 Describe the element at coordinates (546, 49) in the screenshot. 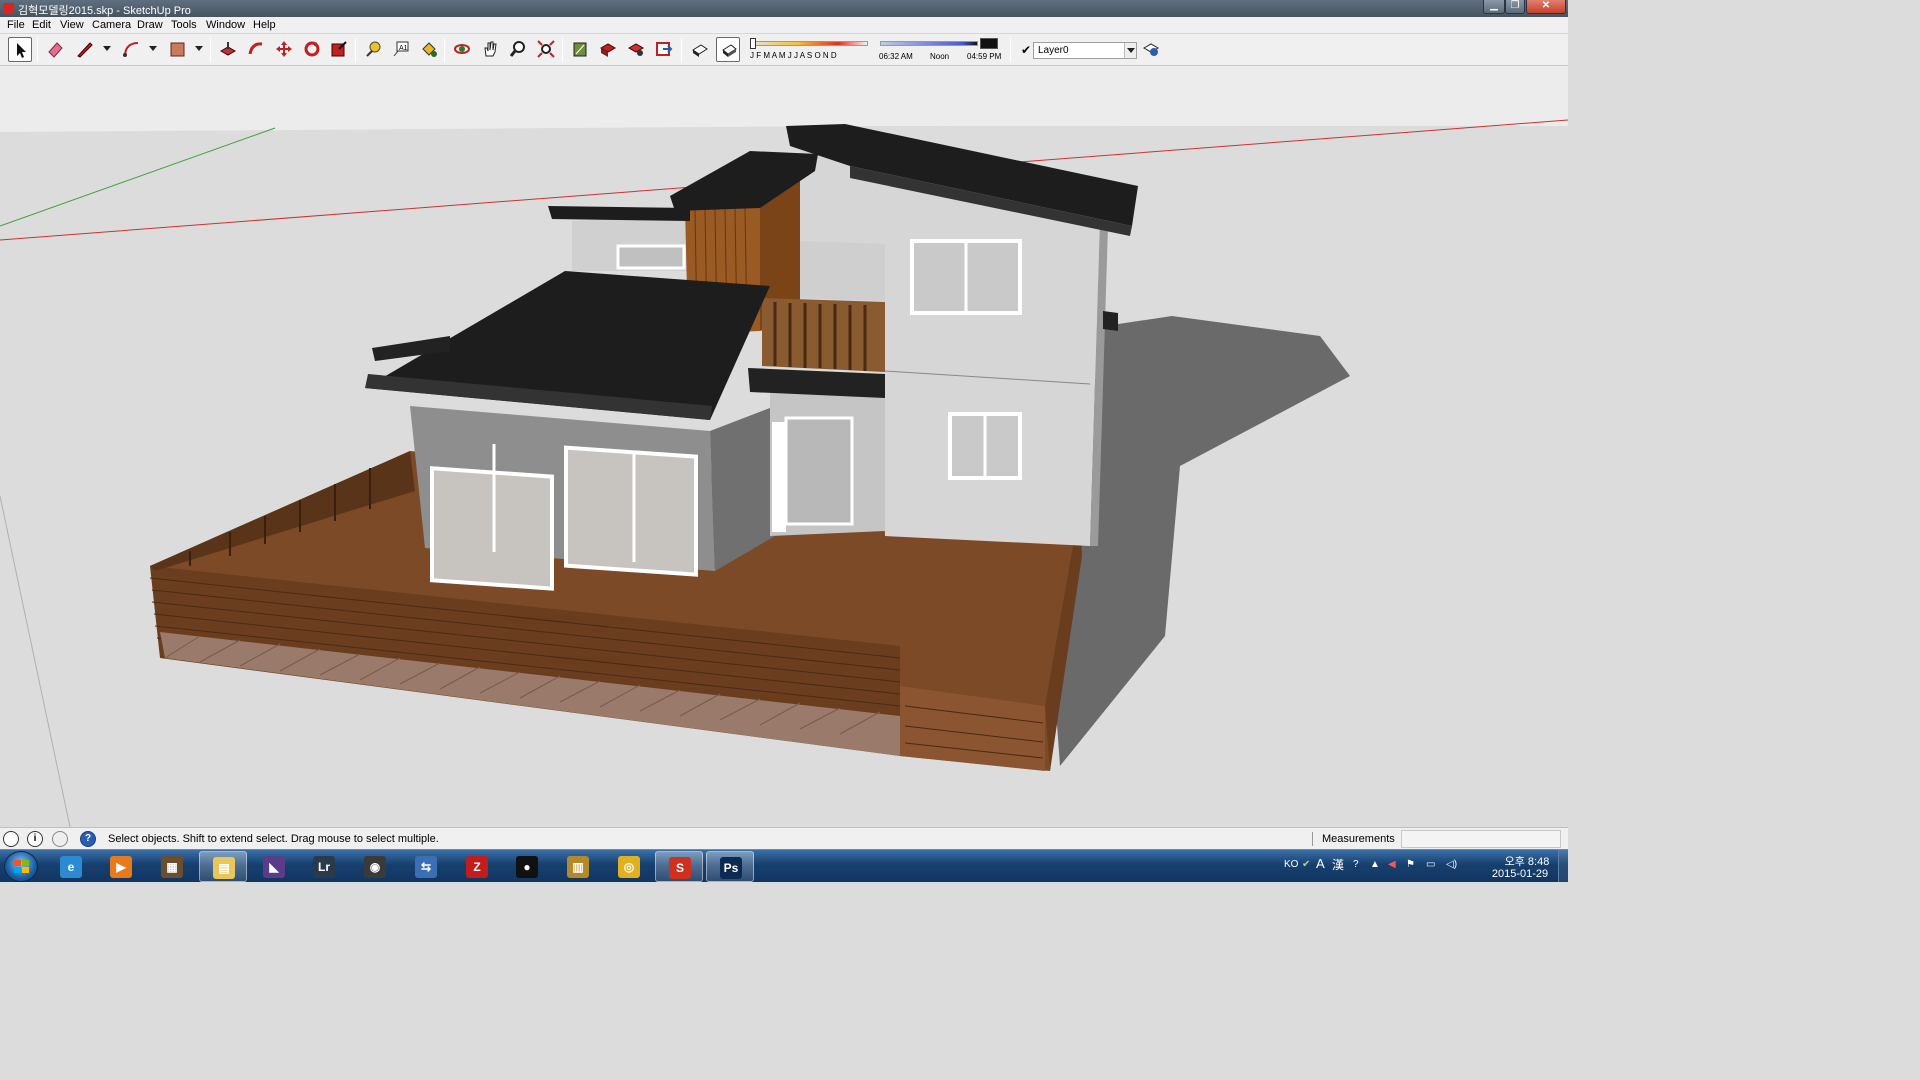

I see `zoom-extents-tool` at that location.